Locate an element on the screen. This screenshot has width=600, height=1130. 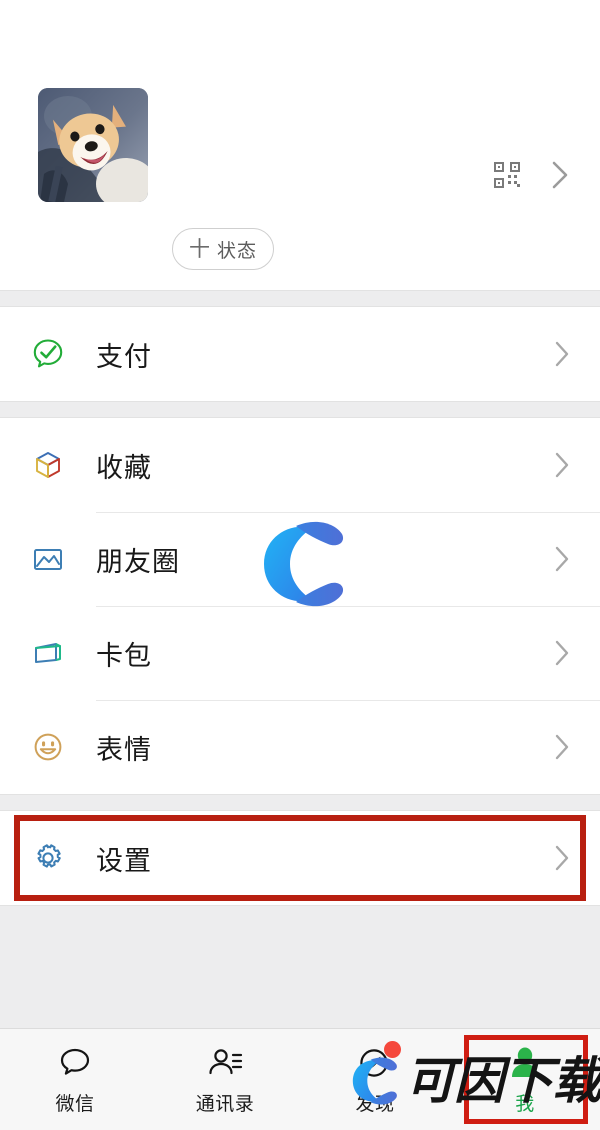
menu-group-payment: 支付 is located at coordinates (300, 354).